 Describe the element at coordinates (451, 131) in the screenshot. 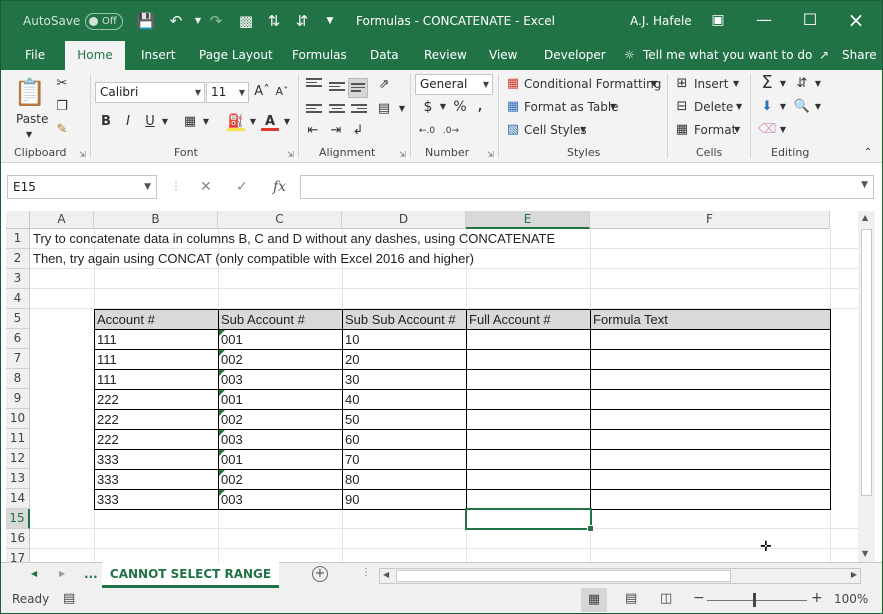

I see `decrease-decimal-icon: .0→` at that location.